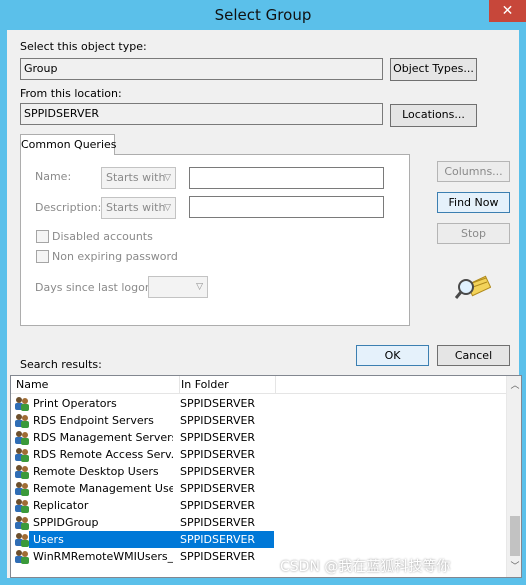  I want to click on name-label: Name:, so click(53, 176).